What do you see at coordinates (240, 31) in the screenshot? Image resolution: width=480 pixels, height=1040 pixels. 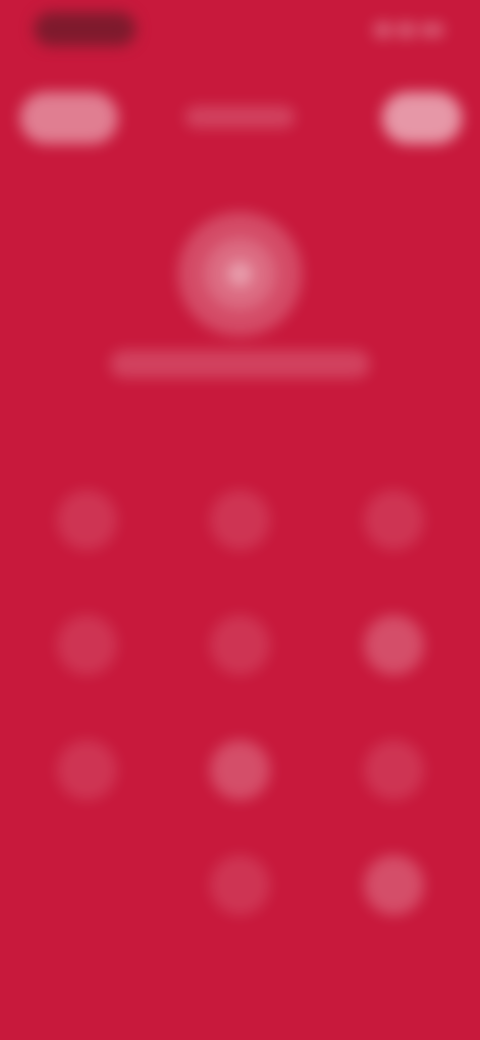 I see `status-bar` at bounding box center [240, 31].